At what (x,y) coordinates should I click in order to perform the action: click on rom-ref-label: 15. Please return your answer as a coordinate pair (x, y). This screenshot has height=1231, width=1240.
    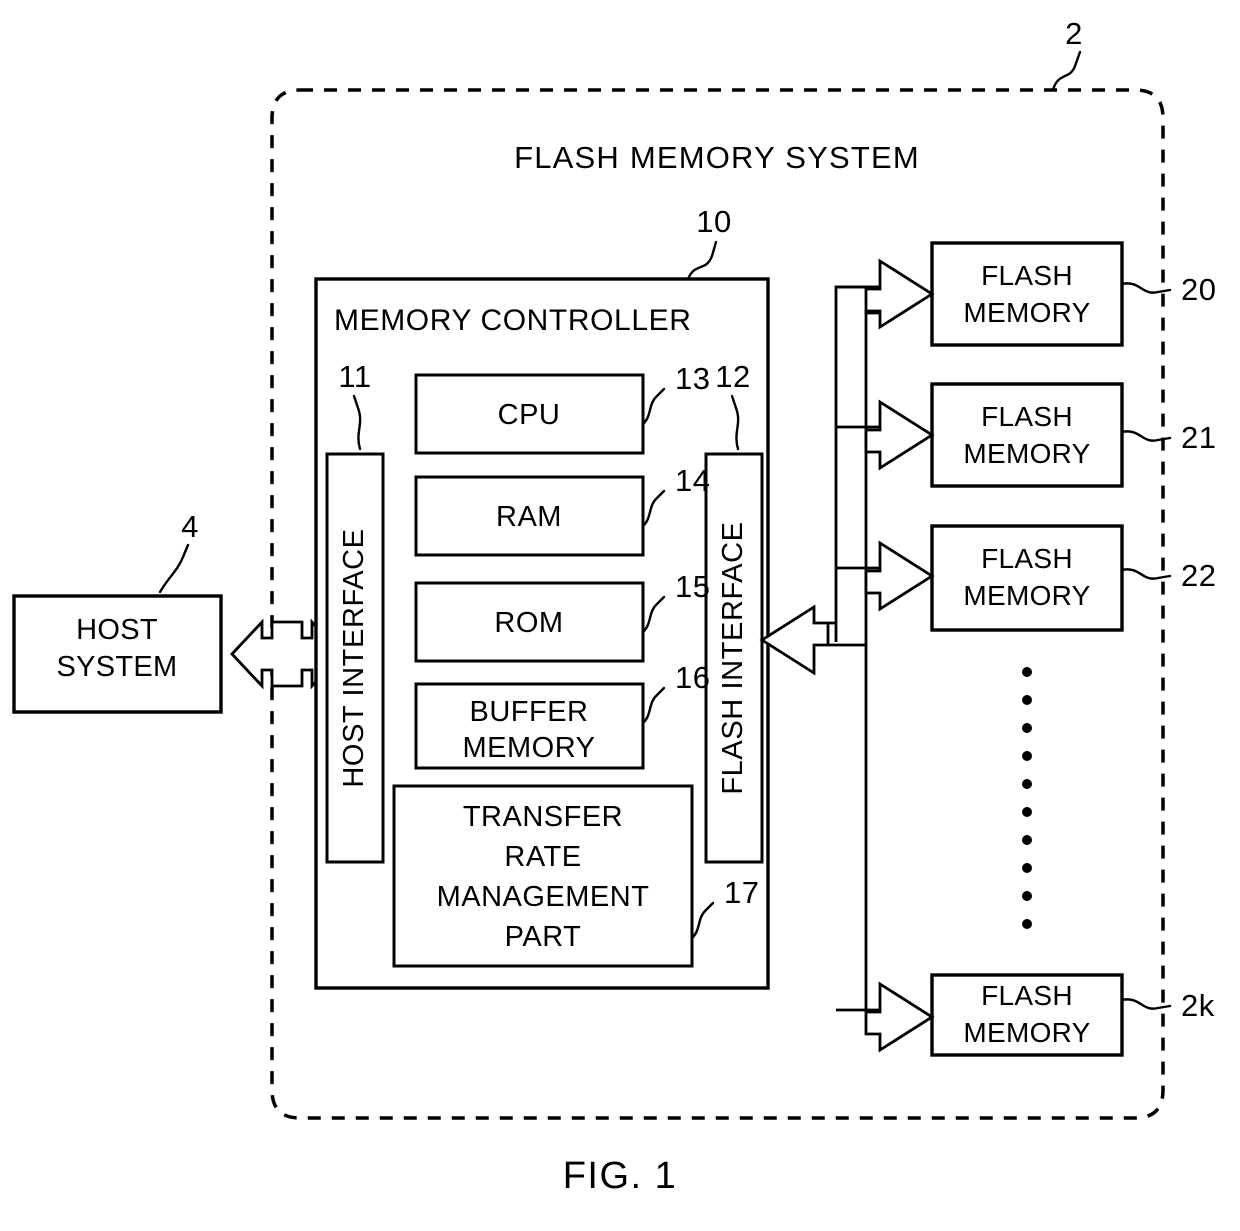
    Looking at the image, I should click on (692, 586).